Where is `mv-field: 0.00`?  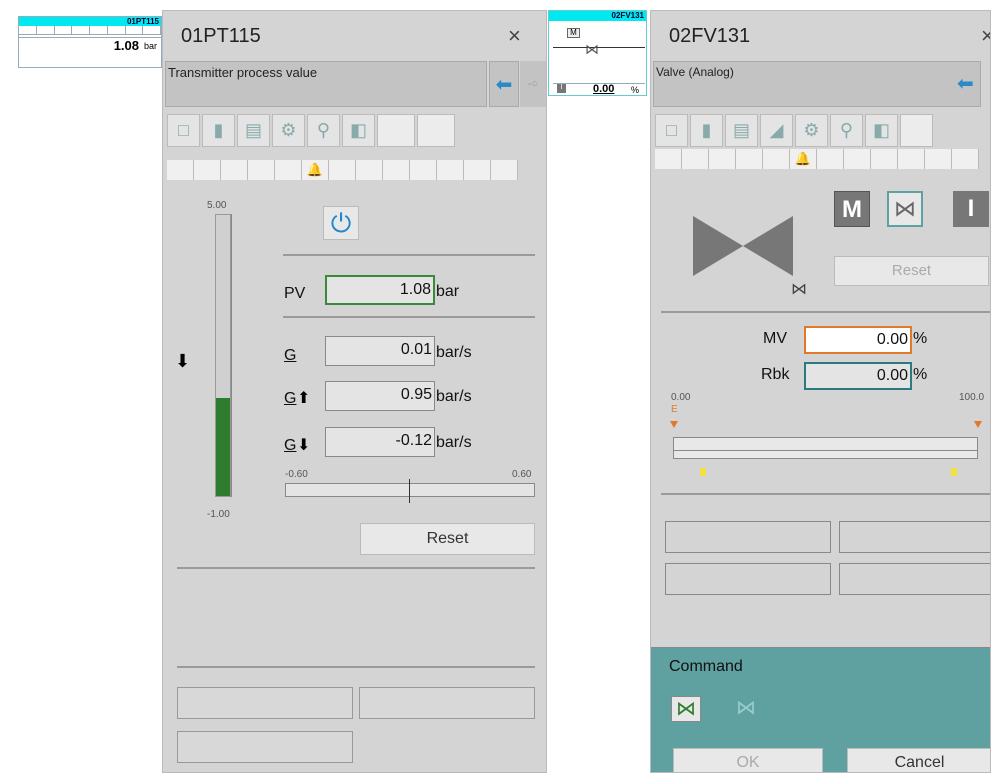 mv-field: 0.00 is located at coordinates (858, 340).